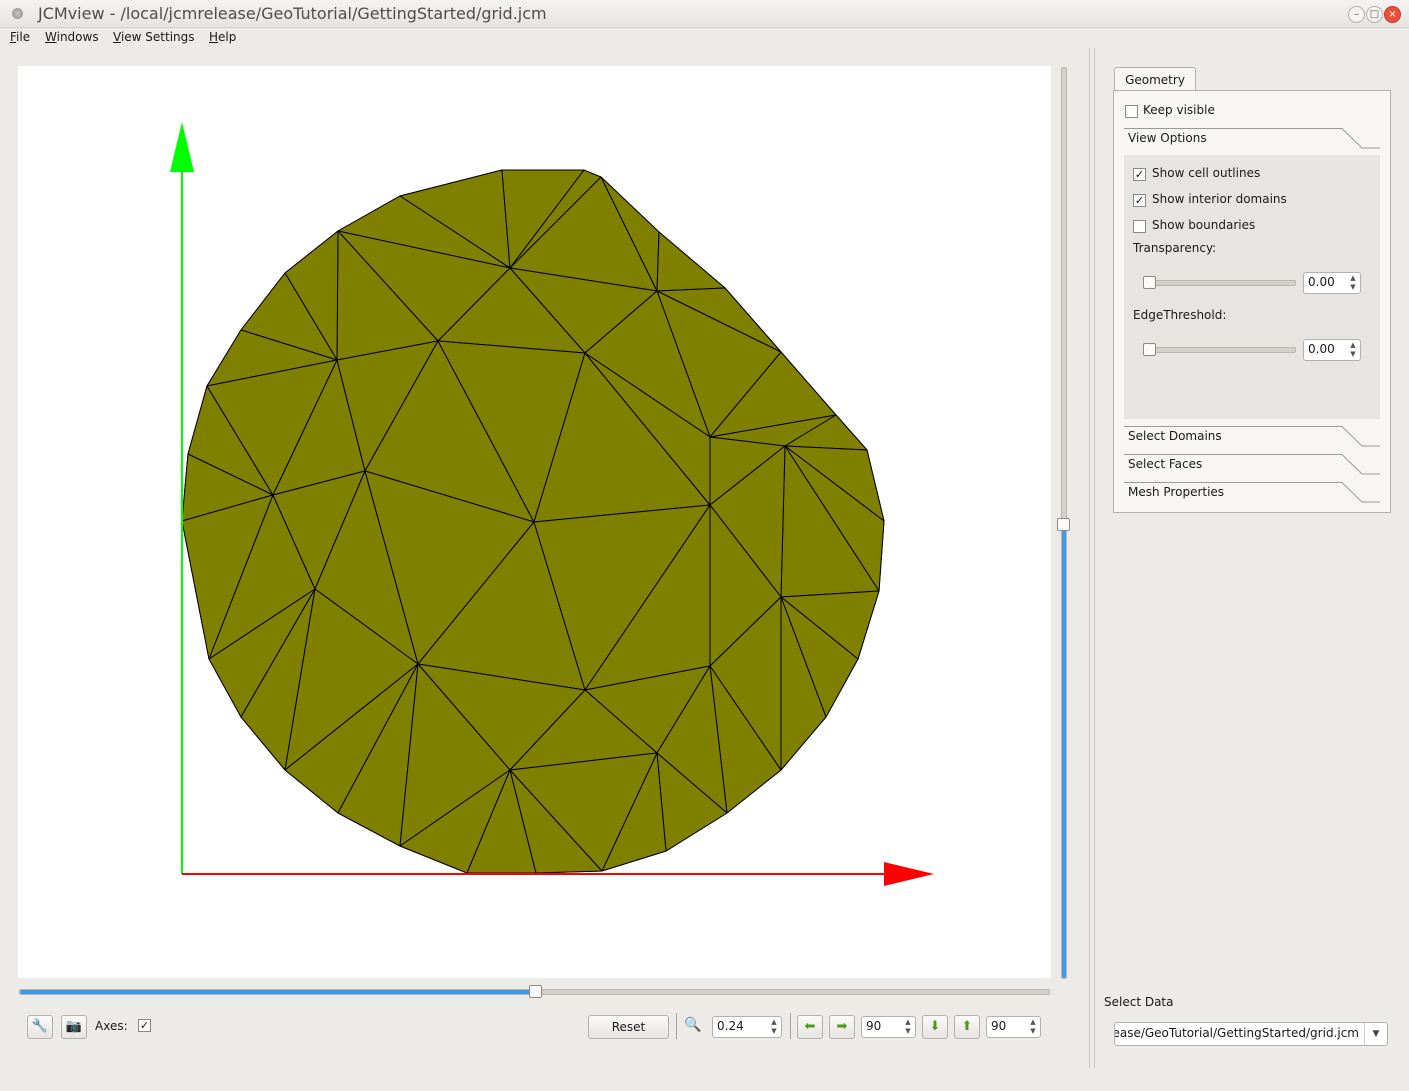 This screenshot has width=1409, height=1091. Describe the element at coordinates (154, 37) in the screenshot. I see `menu-view-settings: View Settings` at that location.